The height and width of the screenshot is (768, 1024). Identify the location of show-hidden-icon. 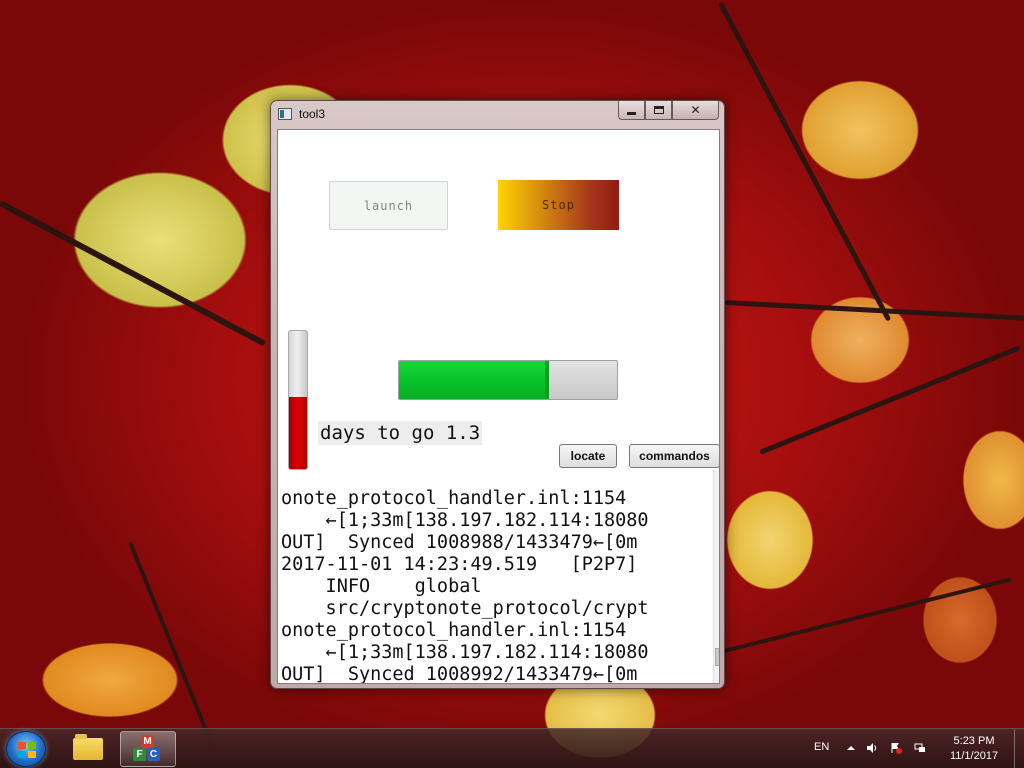
(851, 748).